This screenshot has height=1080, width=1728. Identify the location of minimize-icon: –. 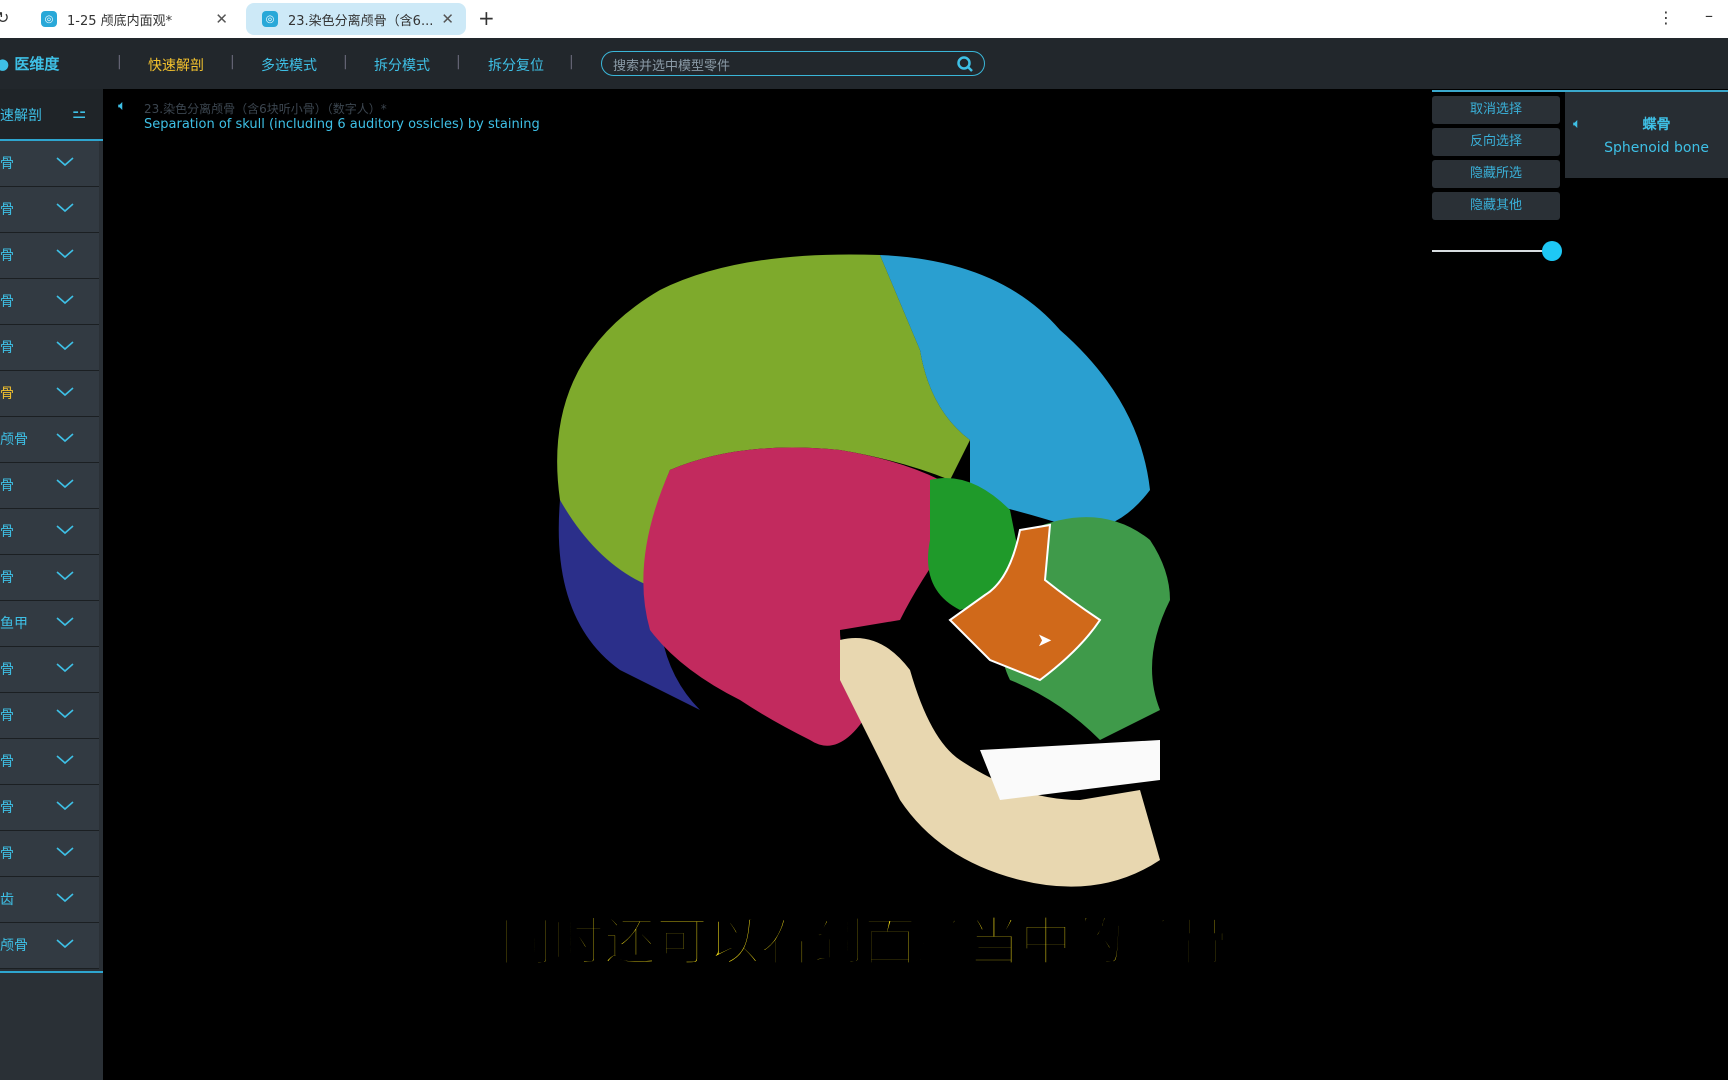
(1709, 15).